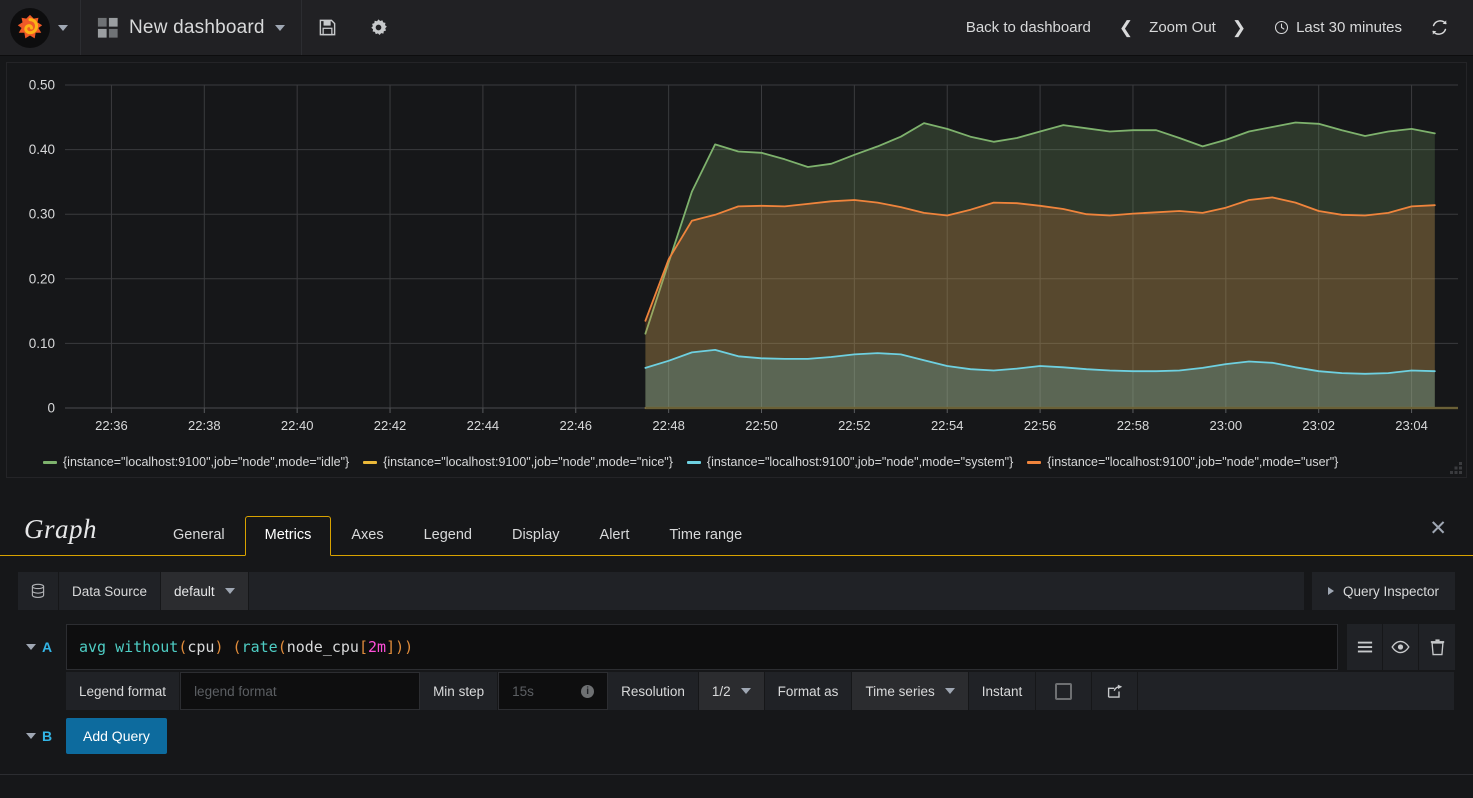 The image size is (1473, 798). Describe the element at coordinates (536, 536) in the screenshot. I see `tab-display: Display` at that location.